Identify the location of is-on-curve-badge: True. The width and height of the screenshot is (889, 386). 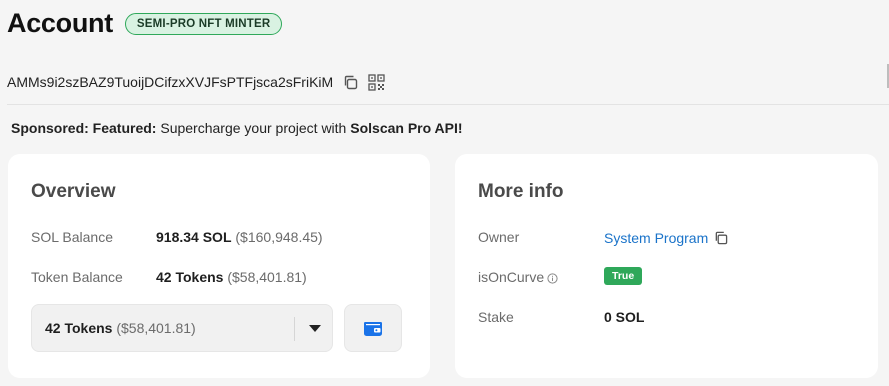
(623, 276).